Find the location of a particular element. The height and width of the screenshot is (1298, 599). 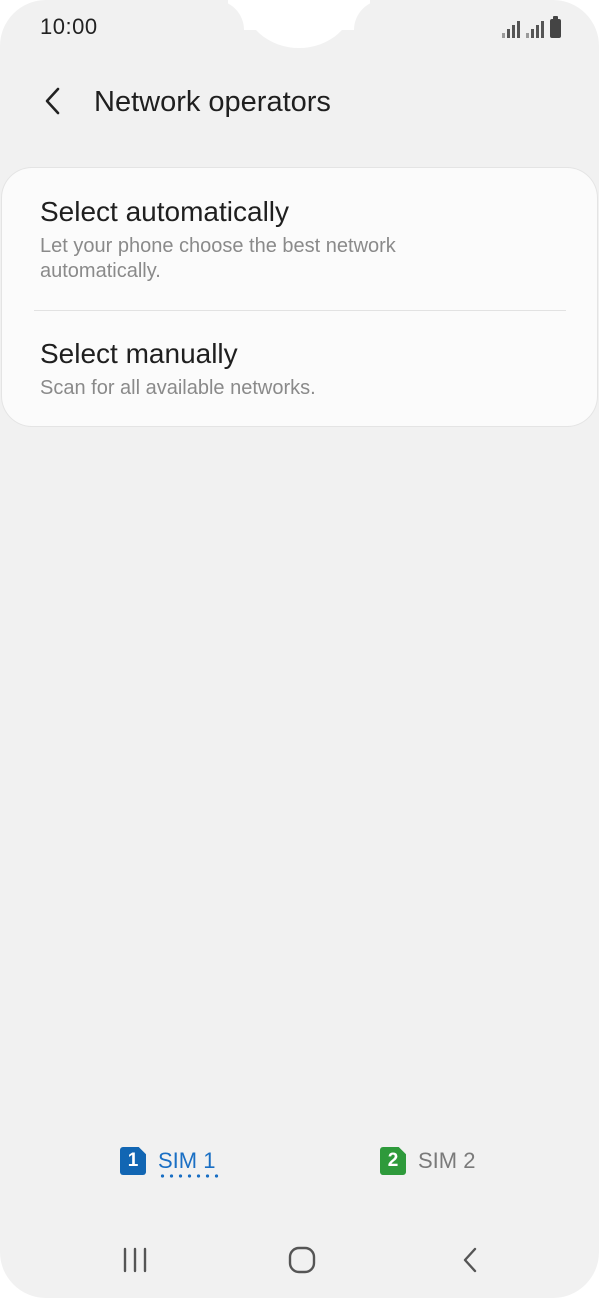

tab-sim-1: 1 SIM 1 is located at coordinates (167, 1161).